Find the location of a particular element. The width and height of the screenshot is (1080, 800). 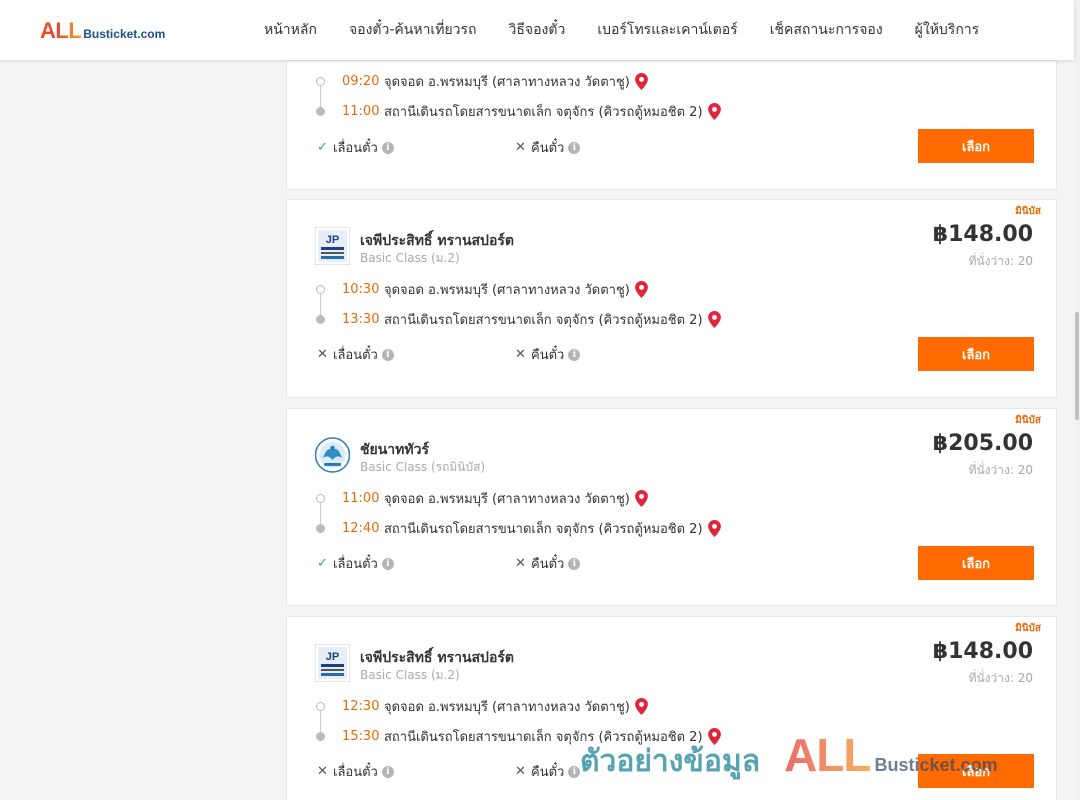

site-logo: ALL Busticket.com is located at coordinates (102, 31).